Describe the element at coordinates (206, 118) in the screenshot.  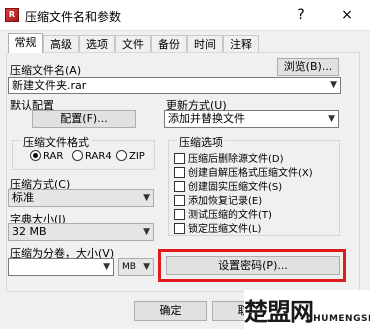
I see `update-mode-value: 添加并替换文件` at that location.